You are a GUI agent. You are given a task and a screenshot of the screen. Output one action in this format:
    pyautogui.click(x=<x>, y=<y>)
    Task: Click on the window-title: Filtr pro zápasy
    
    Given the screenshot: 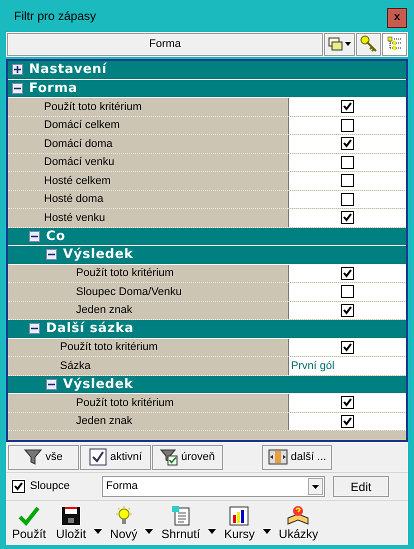 What is the action you would take?
    pyautogui.click(x=55, y=16)
    